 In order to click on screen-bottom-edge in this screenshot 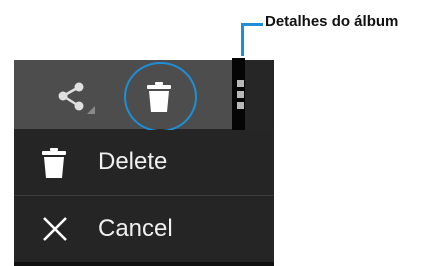, I will do `click(144, 264)`.